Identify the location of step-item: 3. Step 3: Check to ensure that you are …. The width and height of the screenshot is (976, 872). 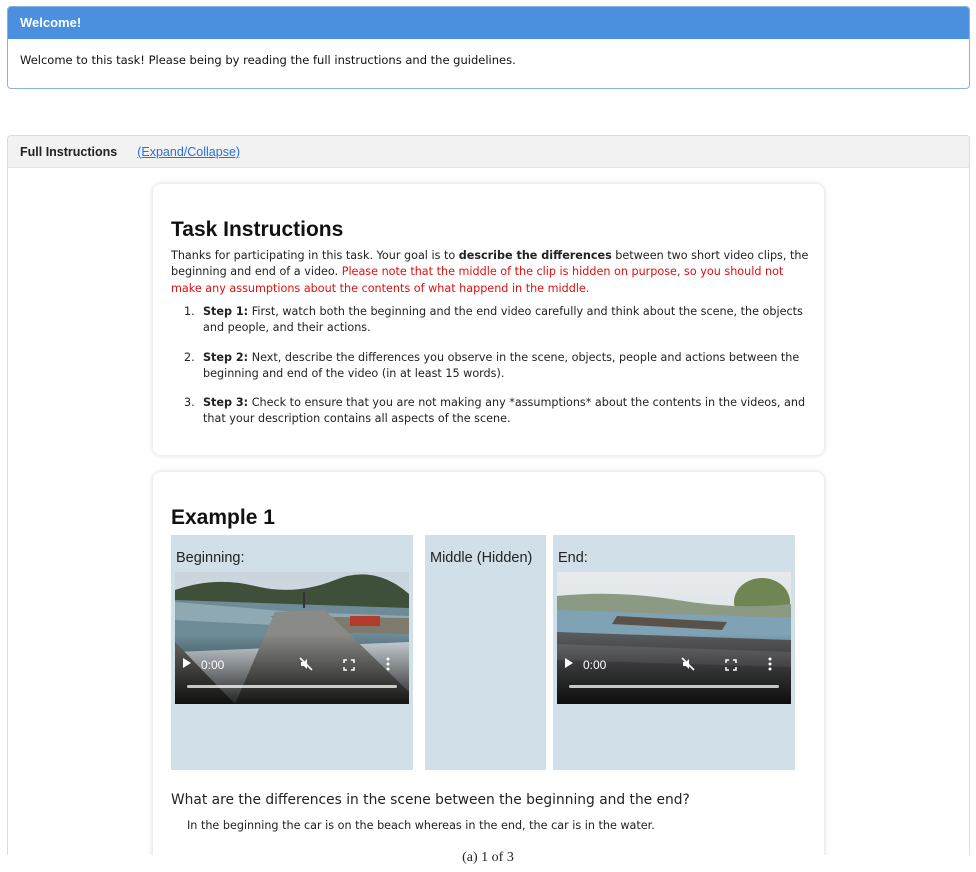
(498, 411).